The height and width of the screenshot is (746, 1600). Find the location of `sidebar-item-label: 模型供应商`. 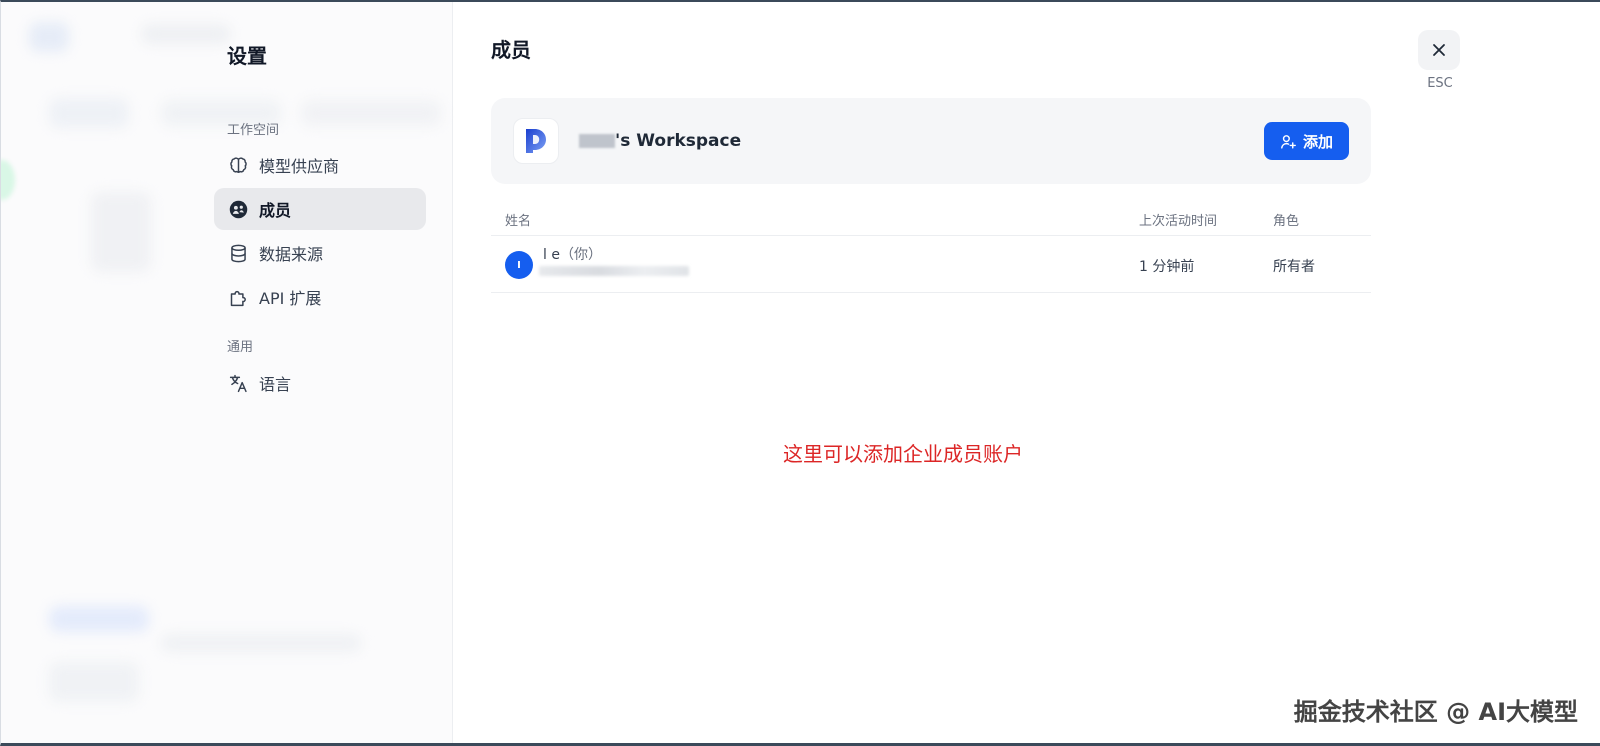

sidebar-item-label: 模型供应商 is located at coordinates (299, 166).